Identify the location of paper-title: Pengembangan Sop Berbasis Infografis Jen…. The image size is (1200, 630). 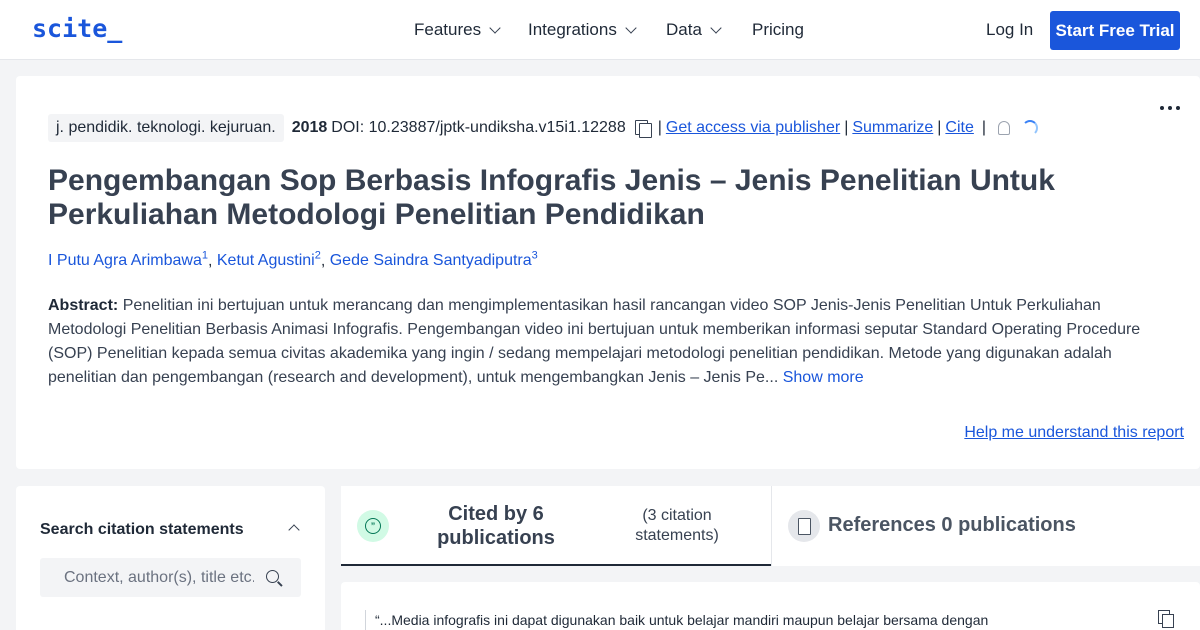
(551, 197).